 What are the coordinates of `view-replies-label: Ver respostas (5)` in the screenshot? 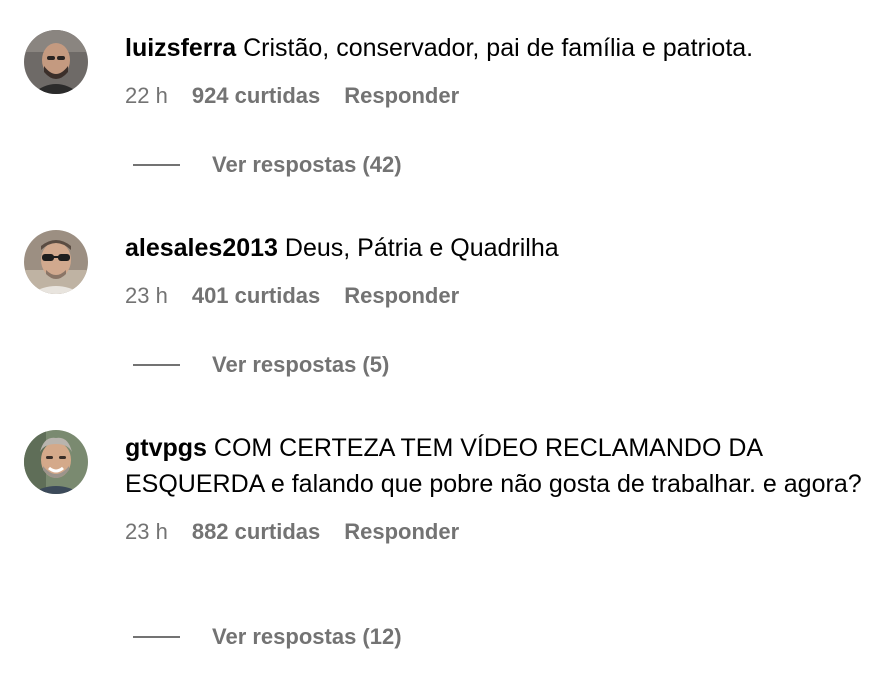 It's located at (301, 364).